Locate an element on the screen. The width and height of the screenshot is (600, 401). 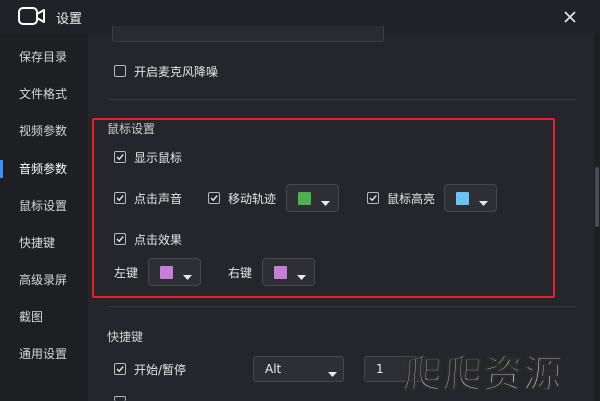
sidebar-item-label: 视频参数 is located at coordinates (43, 131).